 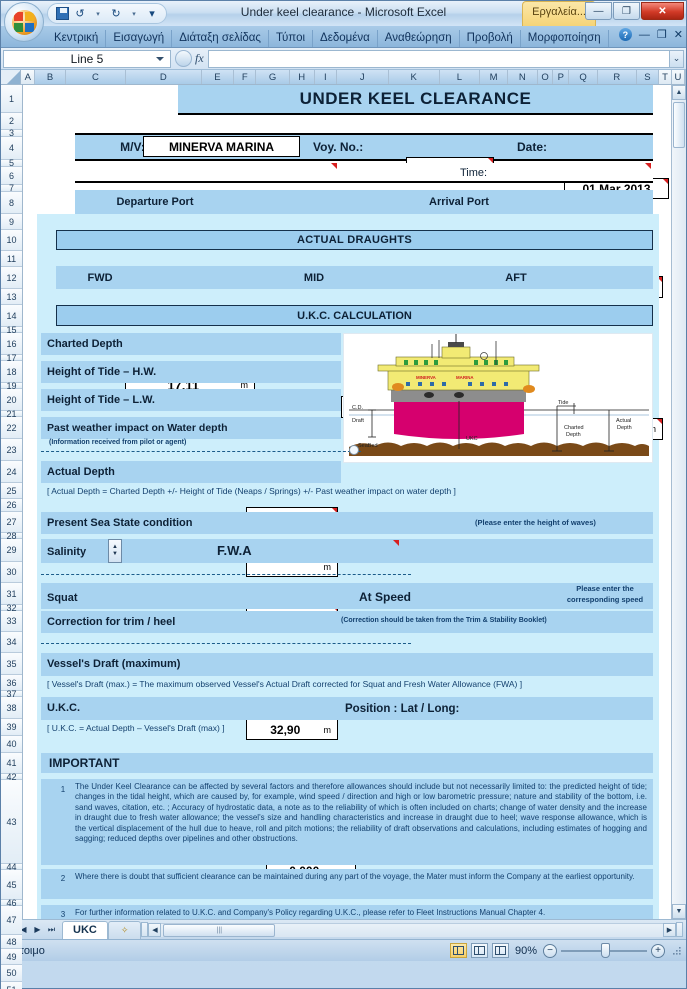 What do you see at coordinates (11, 942) in the screenshot?
I see `row-header-48: 48` at bounding box center [11, 942].